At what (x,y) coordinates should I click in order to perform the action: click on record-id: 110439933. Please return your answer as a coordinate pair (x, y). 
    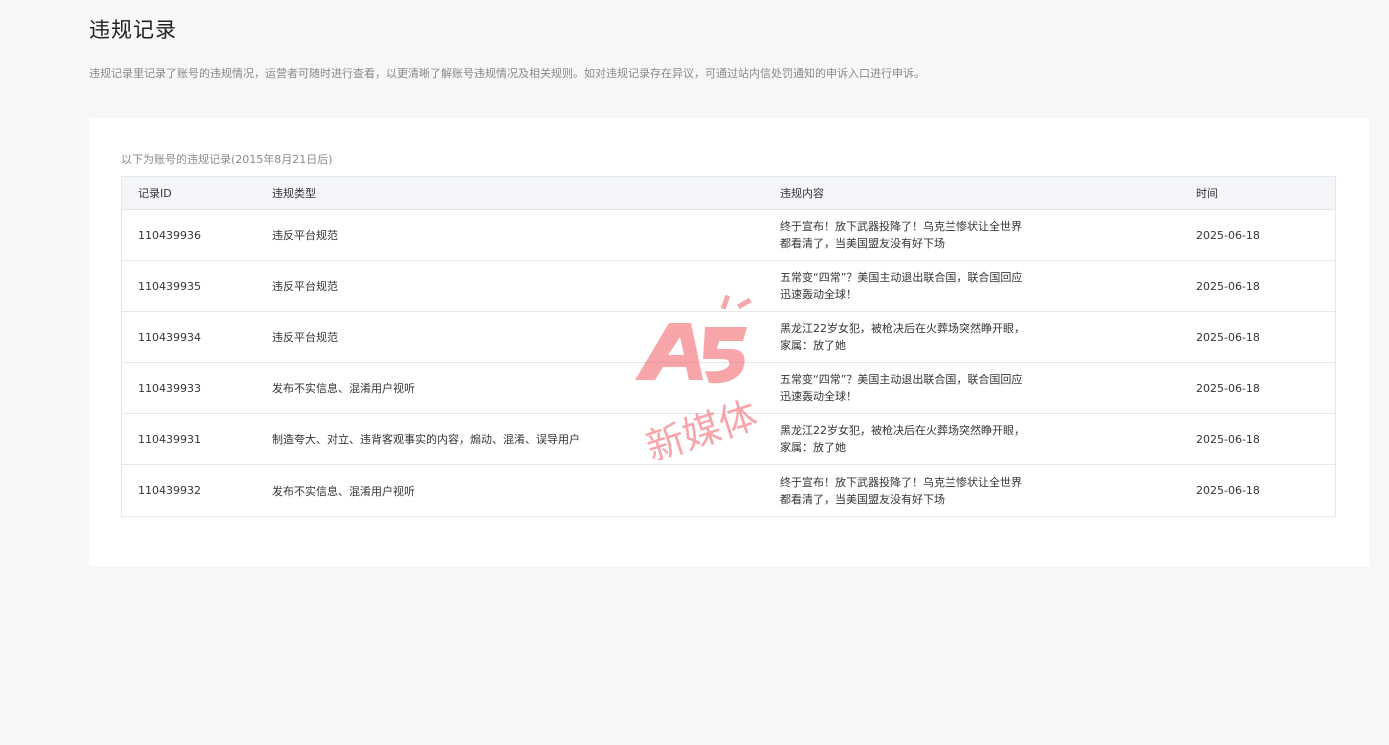
    Looking at the image, I should click on (169, 388).